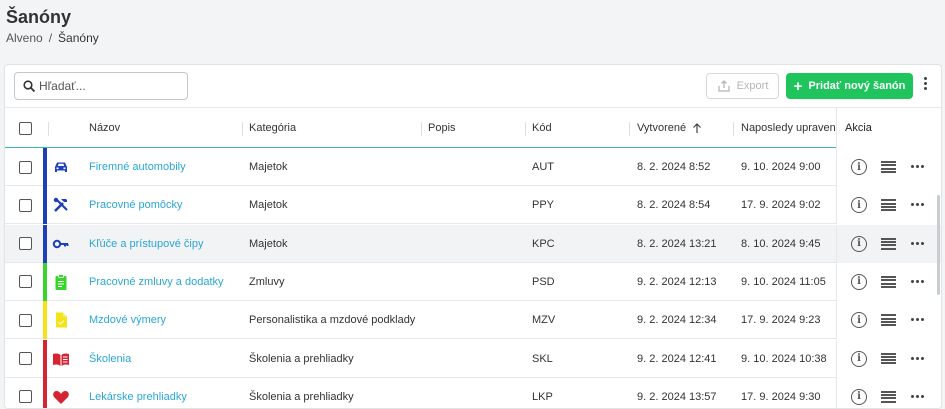 The image size is (945, 409). What do you see at coordinates (127, 320) in the screenshot?
I see `binder-name-link: Mzdové výmery` at bounding box center [127, 320].